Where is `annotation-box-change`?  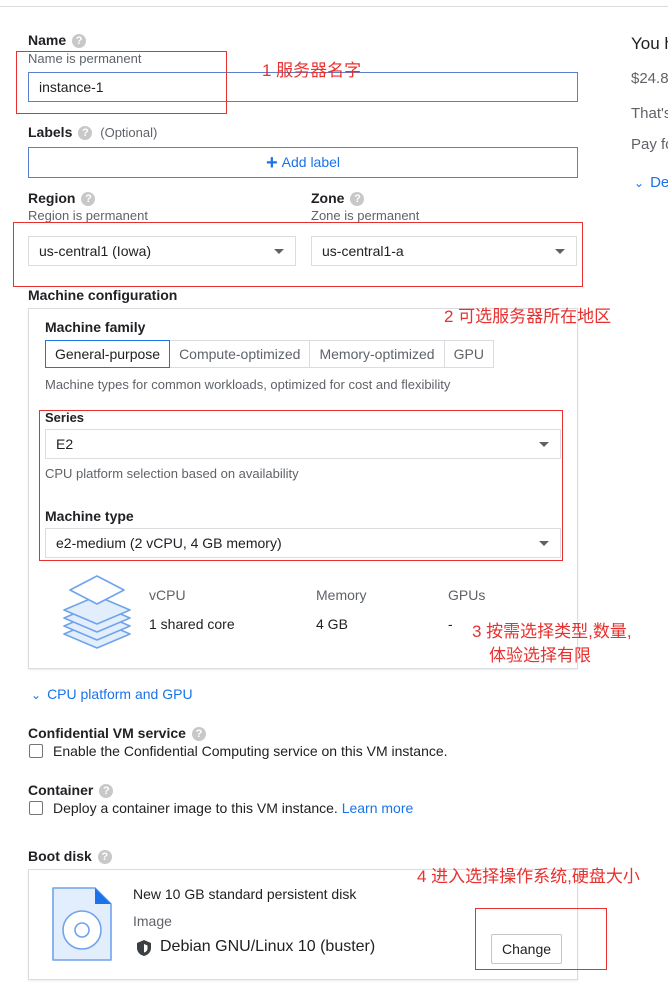 annotation-box-change is located at coordinates (541, 939).